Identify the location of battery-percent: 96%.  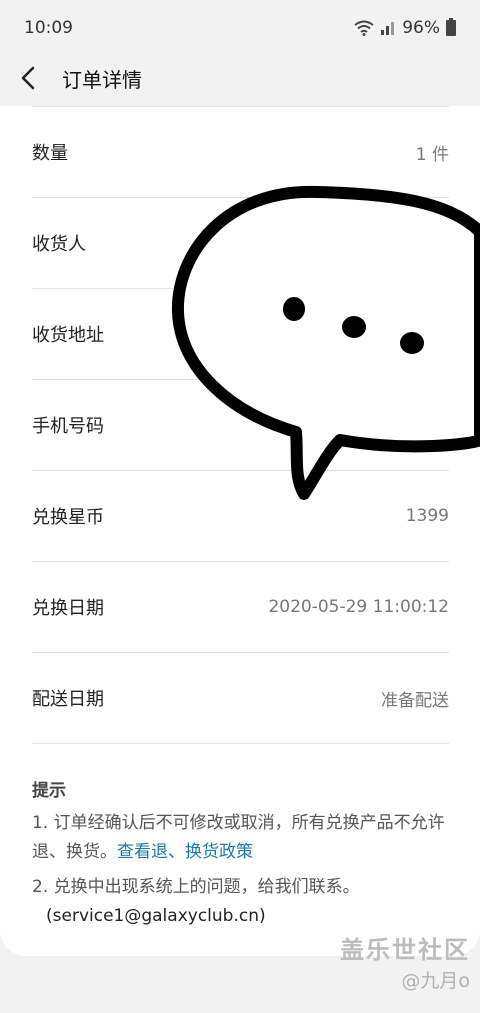
(421, 28).